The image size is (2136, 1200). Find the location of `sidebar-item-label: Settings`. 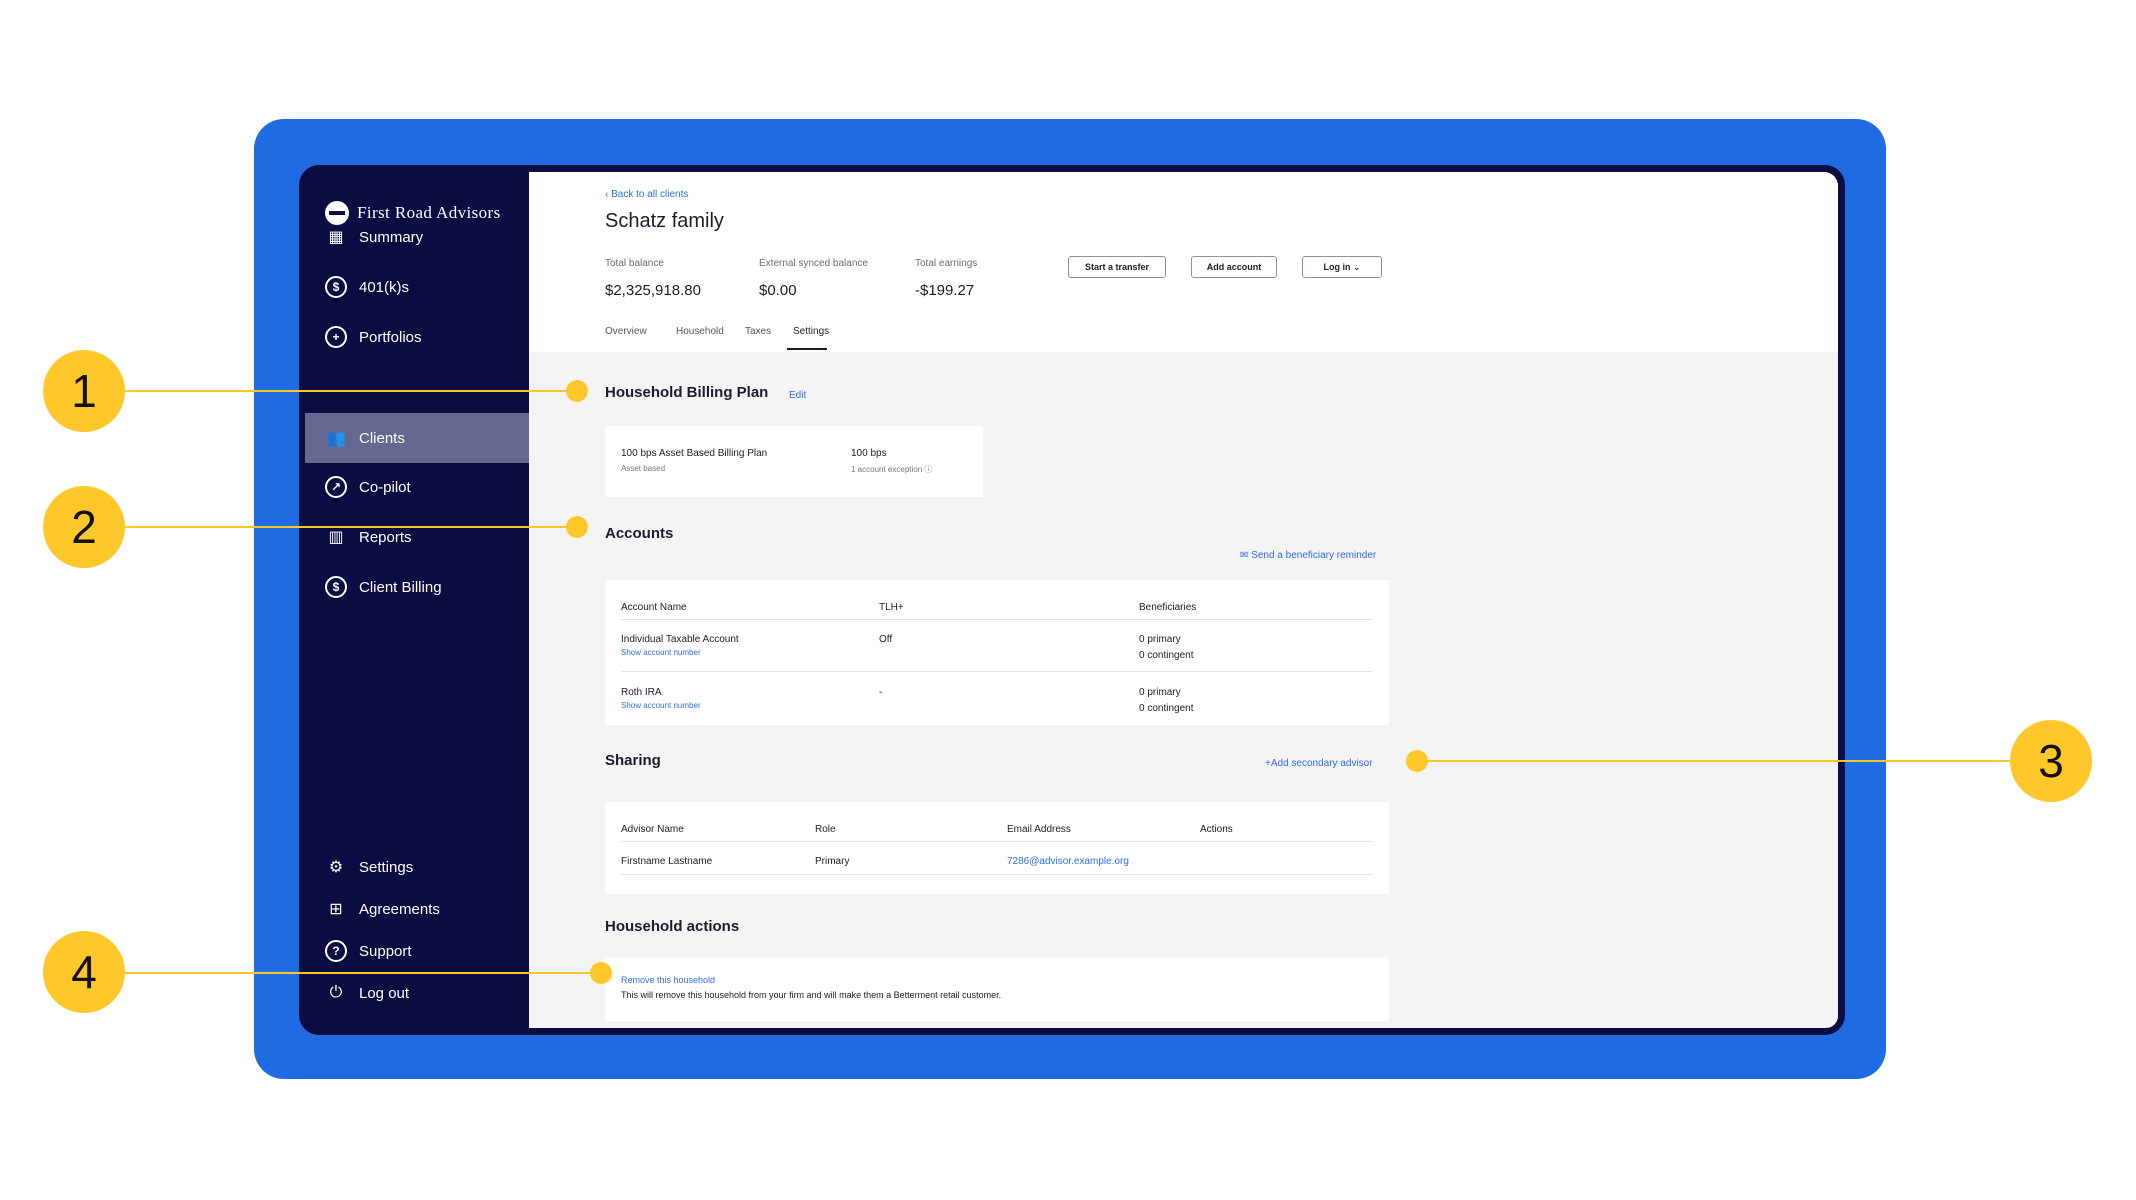

sidebar-item-label: Settings is located at coordinates (386, 867).